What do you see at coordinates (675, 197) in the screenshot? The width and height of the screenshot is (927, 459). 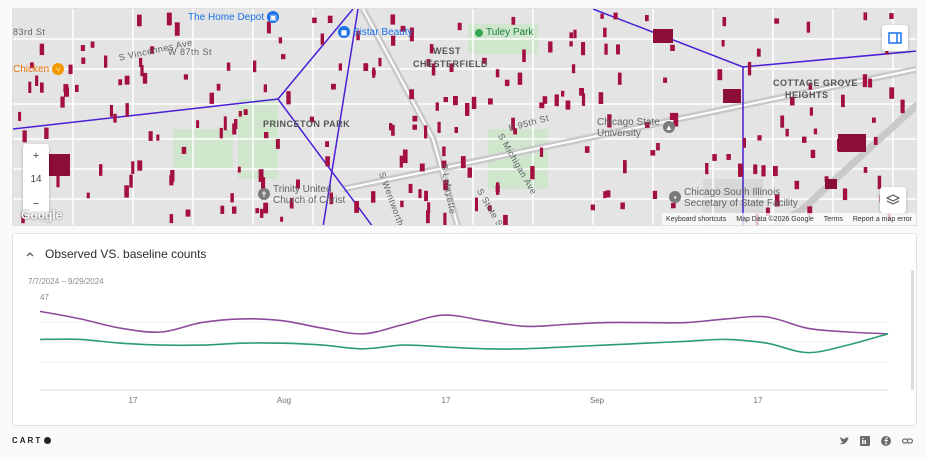 I see `building-icon: ▪` at bounding box center [675, 197].